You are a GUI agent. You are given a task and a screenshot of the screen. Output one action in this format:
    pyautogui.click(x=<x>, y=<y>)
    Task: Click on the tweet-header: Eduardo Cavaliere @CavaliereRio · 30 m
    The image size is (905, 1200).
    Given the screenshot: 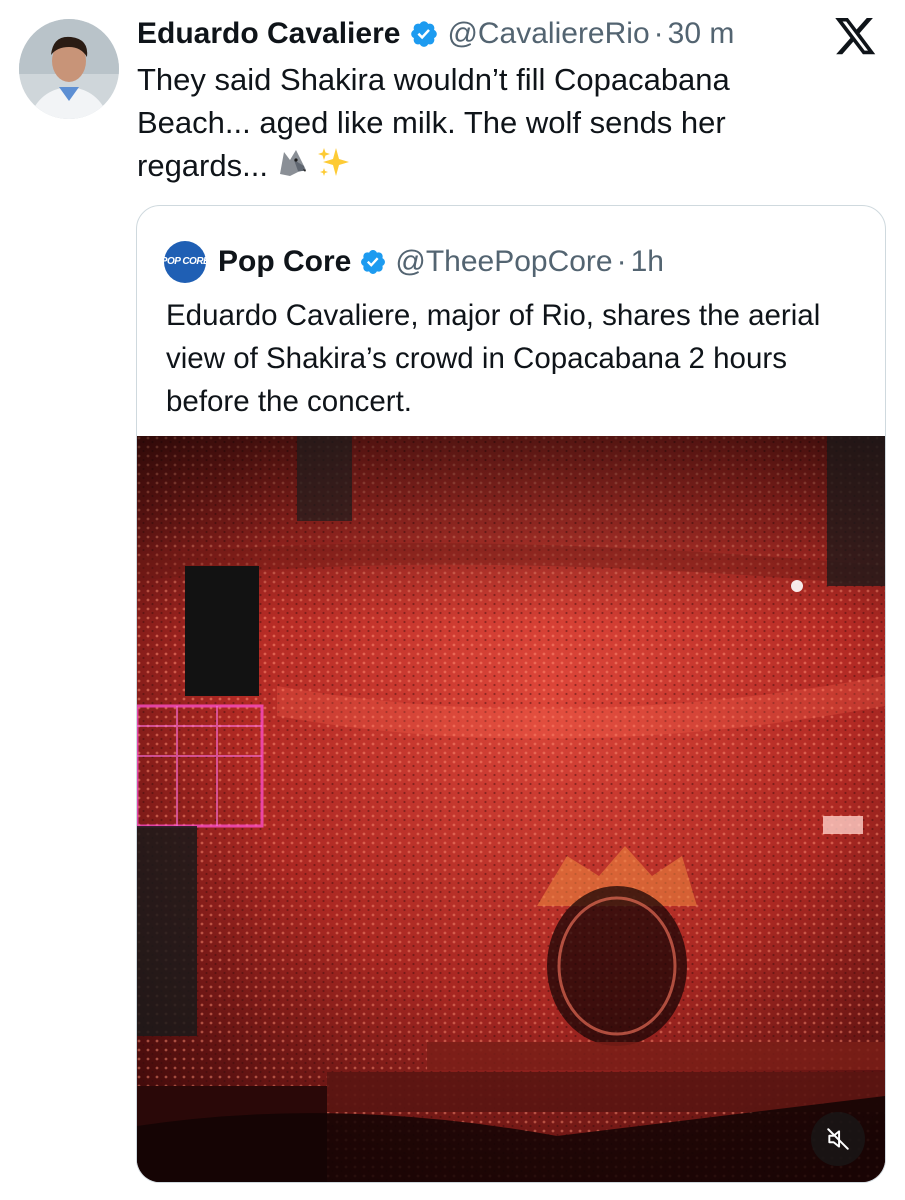 What is the action you would take?
    pyautogui.click(x=435, y=34)
    